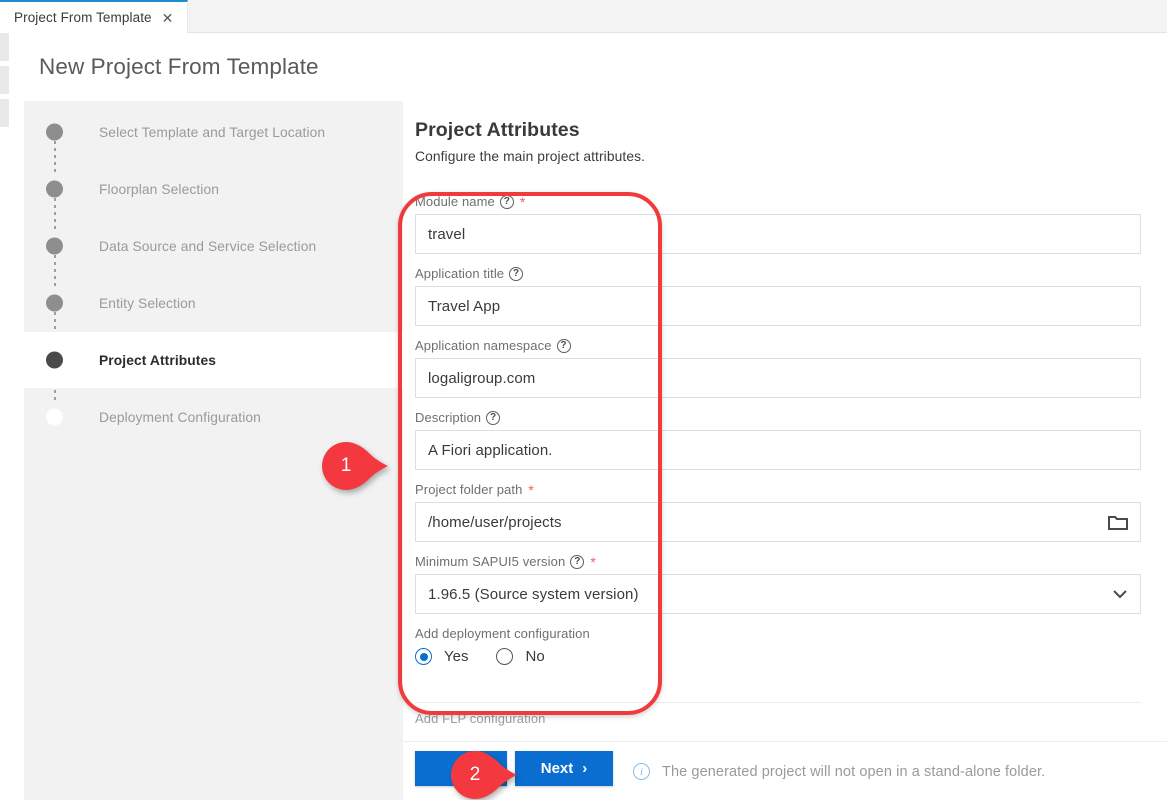  What do you see at coordinates (482, 378) in the screenshot?
I see `input-value: logaligroup.com` at bounding box center [482, 378].